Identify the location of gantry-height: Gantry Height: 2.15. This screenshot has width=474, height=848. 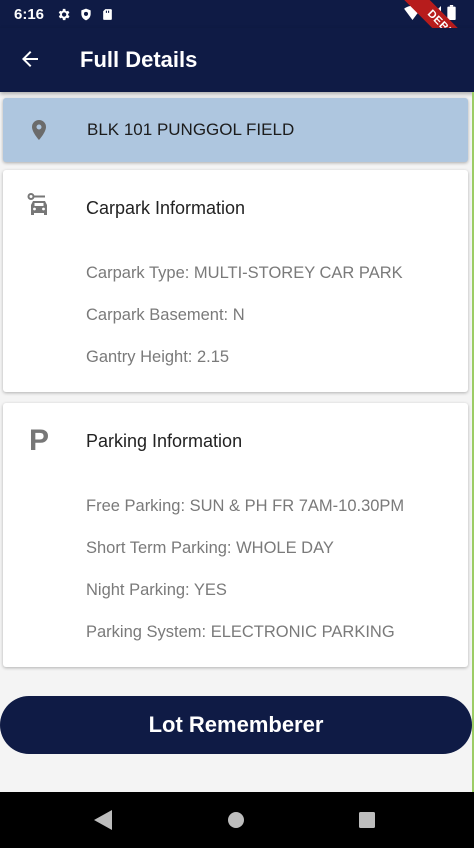
(158, 357).